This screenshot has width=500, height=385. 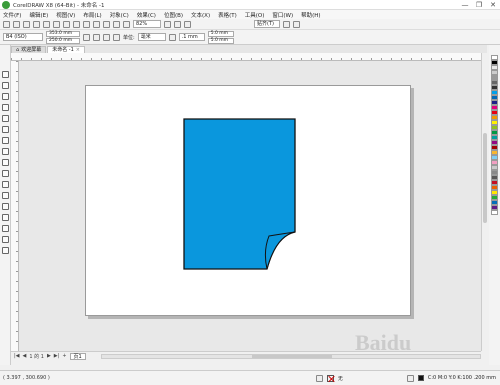 What do you see at coordinates (340, 378) in the screenshot?
I see `fill-status-label: 无` at bounding box center [340, 378].